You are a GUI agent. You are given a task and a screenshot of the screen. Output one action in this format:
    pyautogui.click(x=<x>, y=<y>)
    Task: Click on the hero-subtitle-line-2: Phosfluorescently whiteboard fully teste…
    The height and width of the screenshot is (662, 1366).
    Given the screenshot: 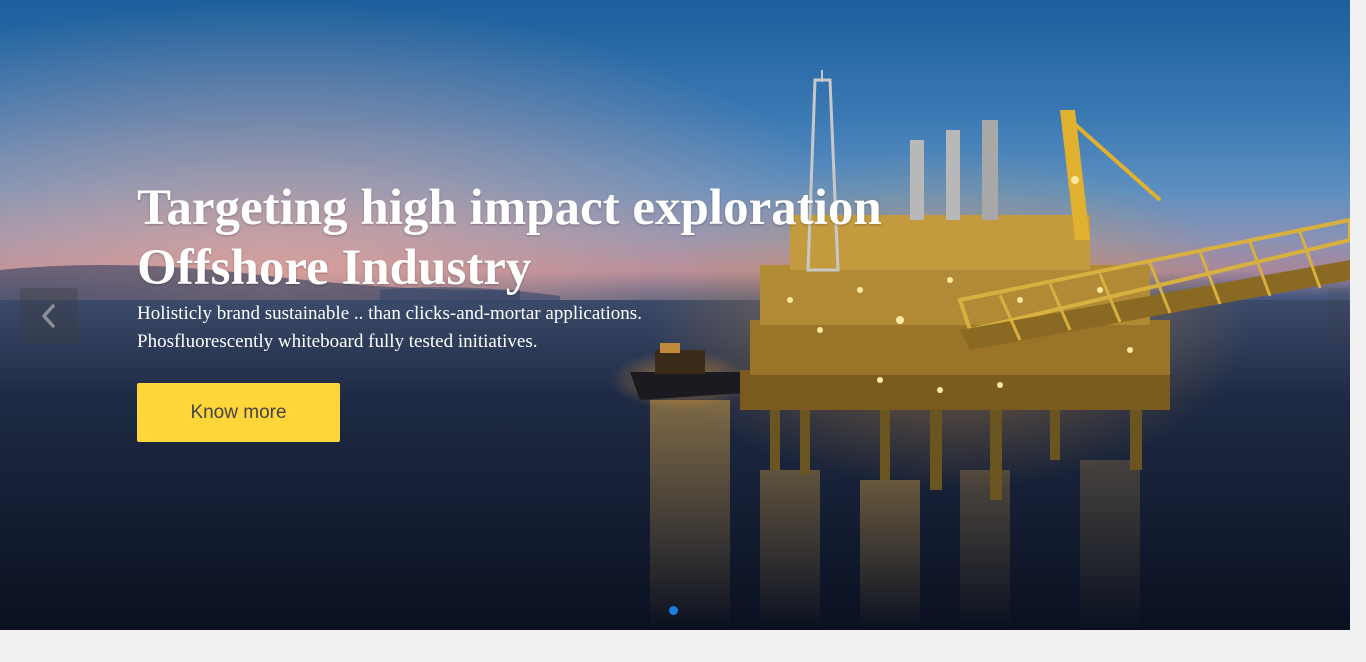 What is the action you would take?
    pyautogui.click(x=337, y=341)
    